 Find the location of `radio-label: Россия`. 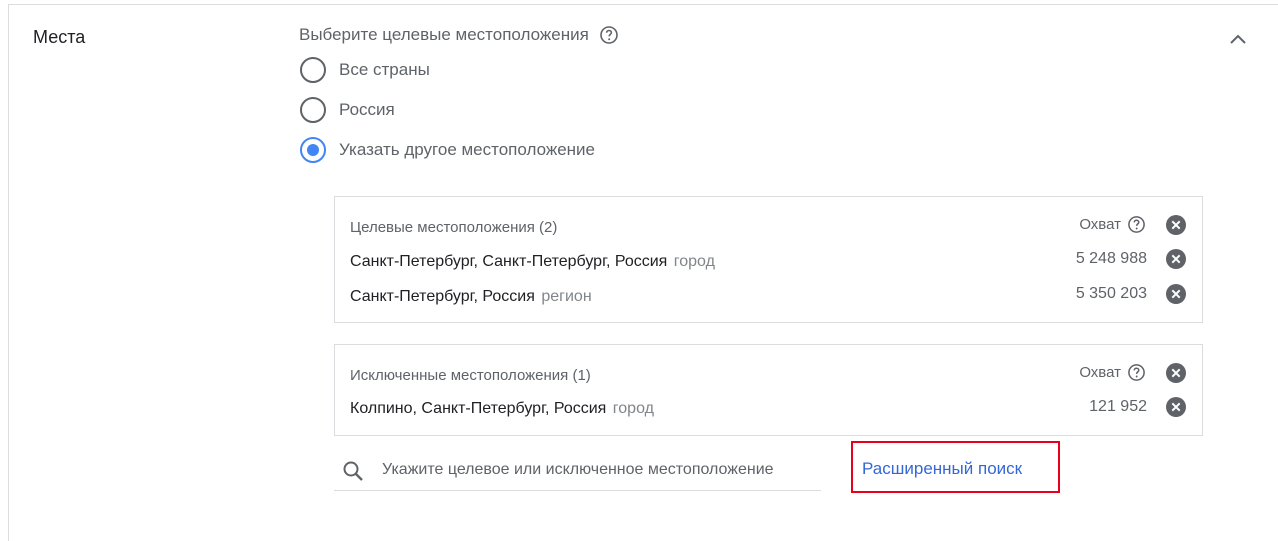

radio-label: Россия is located at coordinates (367, 109).